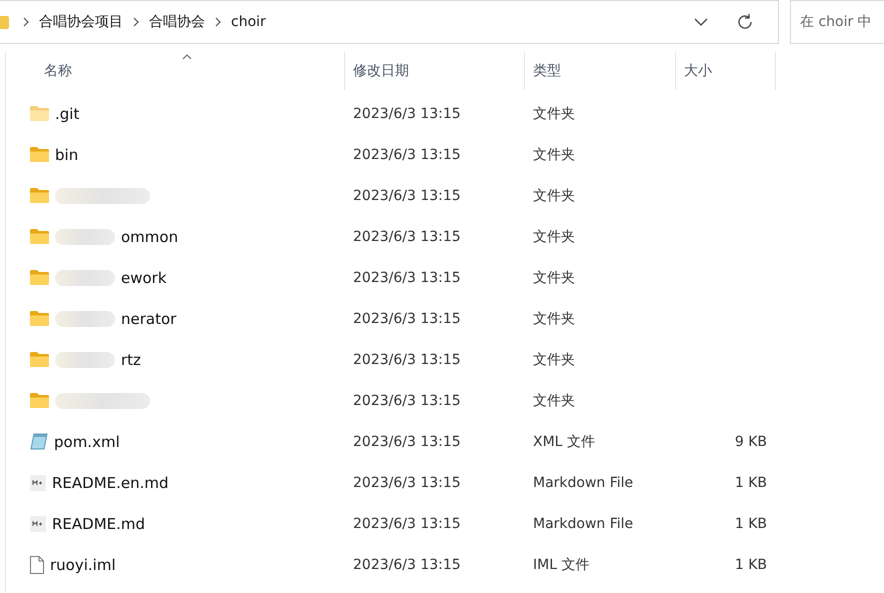 The image size is (884, 593). I want to click on file-icon, so click(37, 565).